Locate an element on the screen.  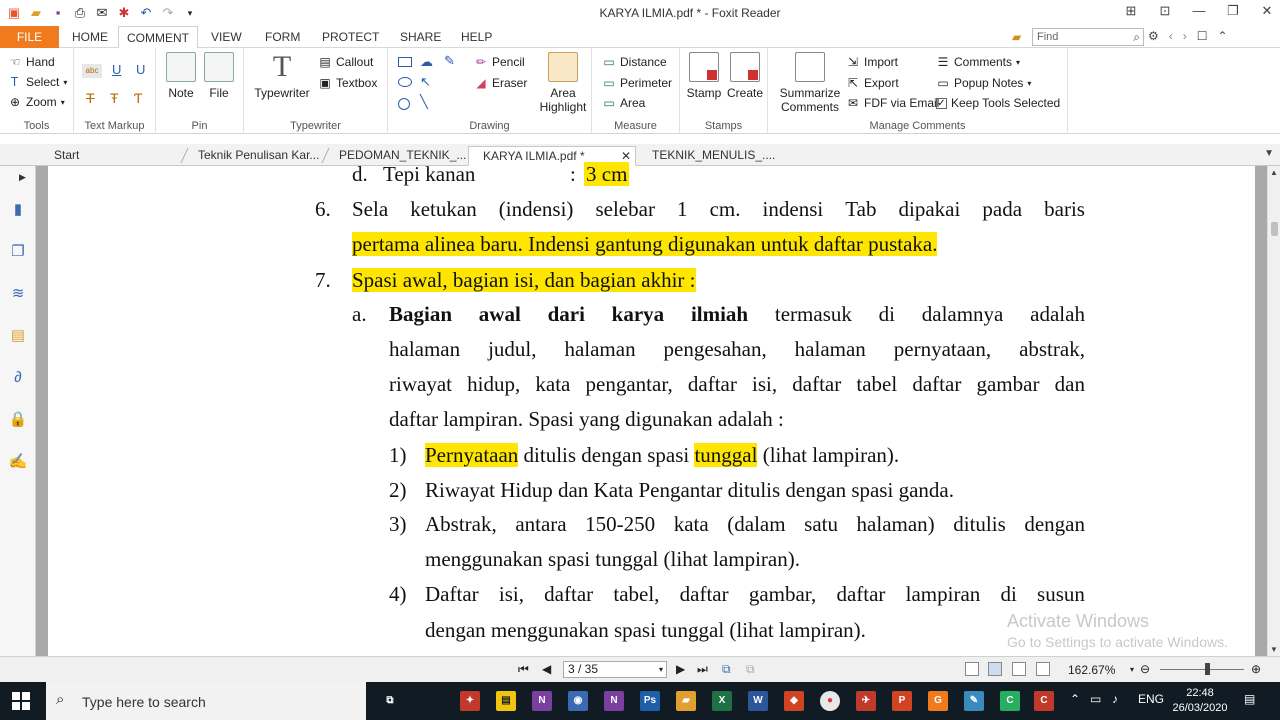
chrome-icon: ● is located at coordinates (830, 701).